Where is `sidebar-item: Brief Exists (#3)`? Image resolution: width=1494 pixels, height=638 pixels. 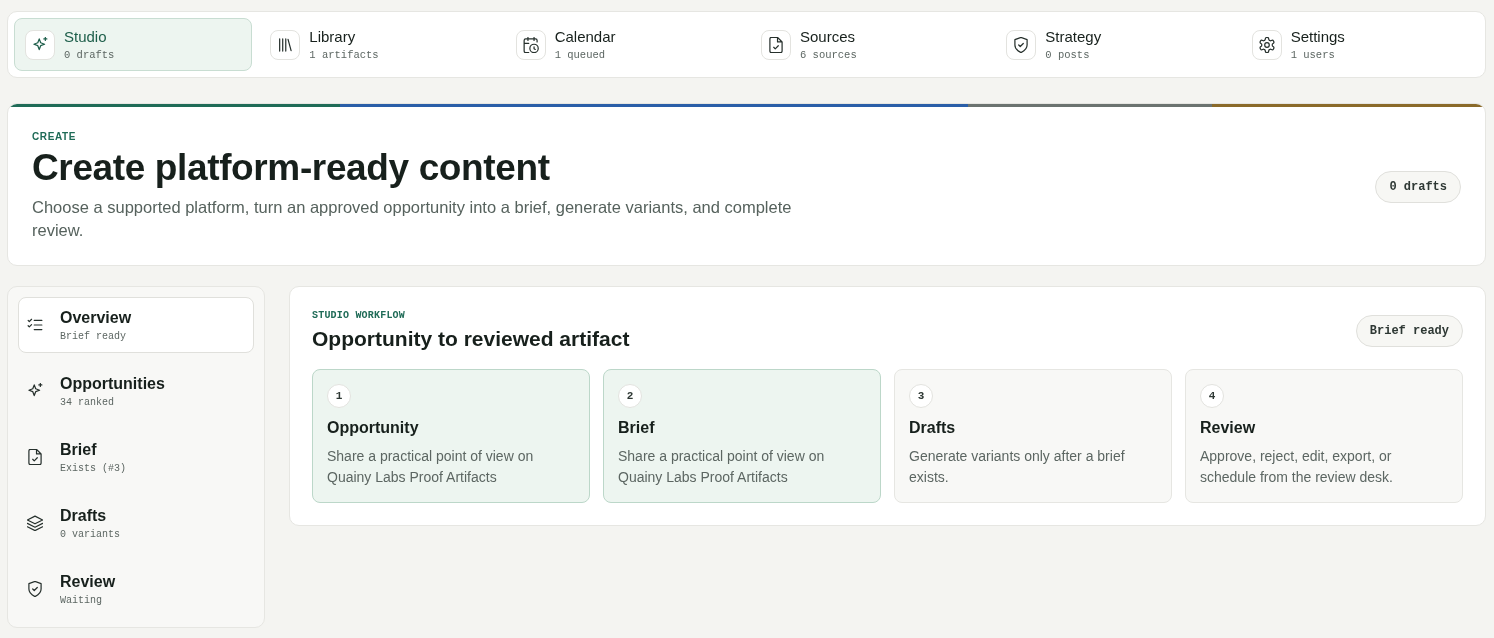 sidebar-item: Brief Exists (#3) is located at coordinates (136, 457).